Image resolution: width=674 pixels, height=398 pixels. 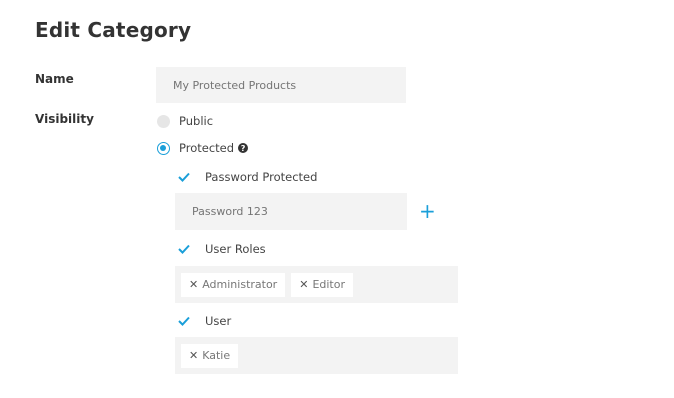 What do you see at coordinates (281, 85) in the screenshot?
I see `name-input` at bounding box center [281, 85].